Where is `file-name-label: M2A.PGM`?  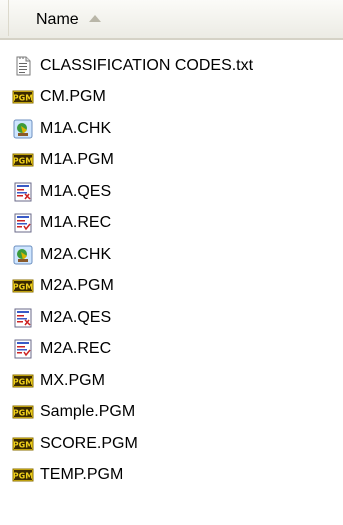 file-name-label: M2A.PGM is located at coordinates (77, 286).